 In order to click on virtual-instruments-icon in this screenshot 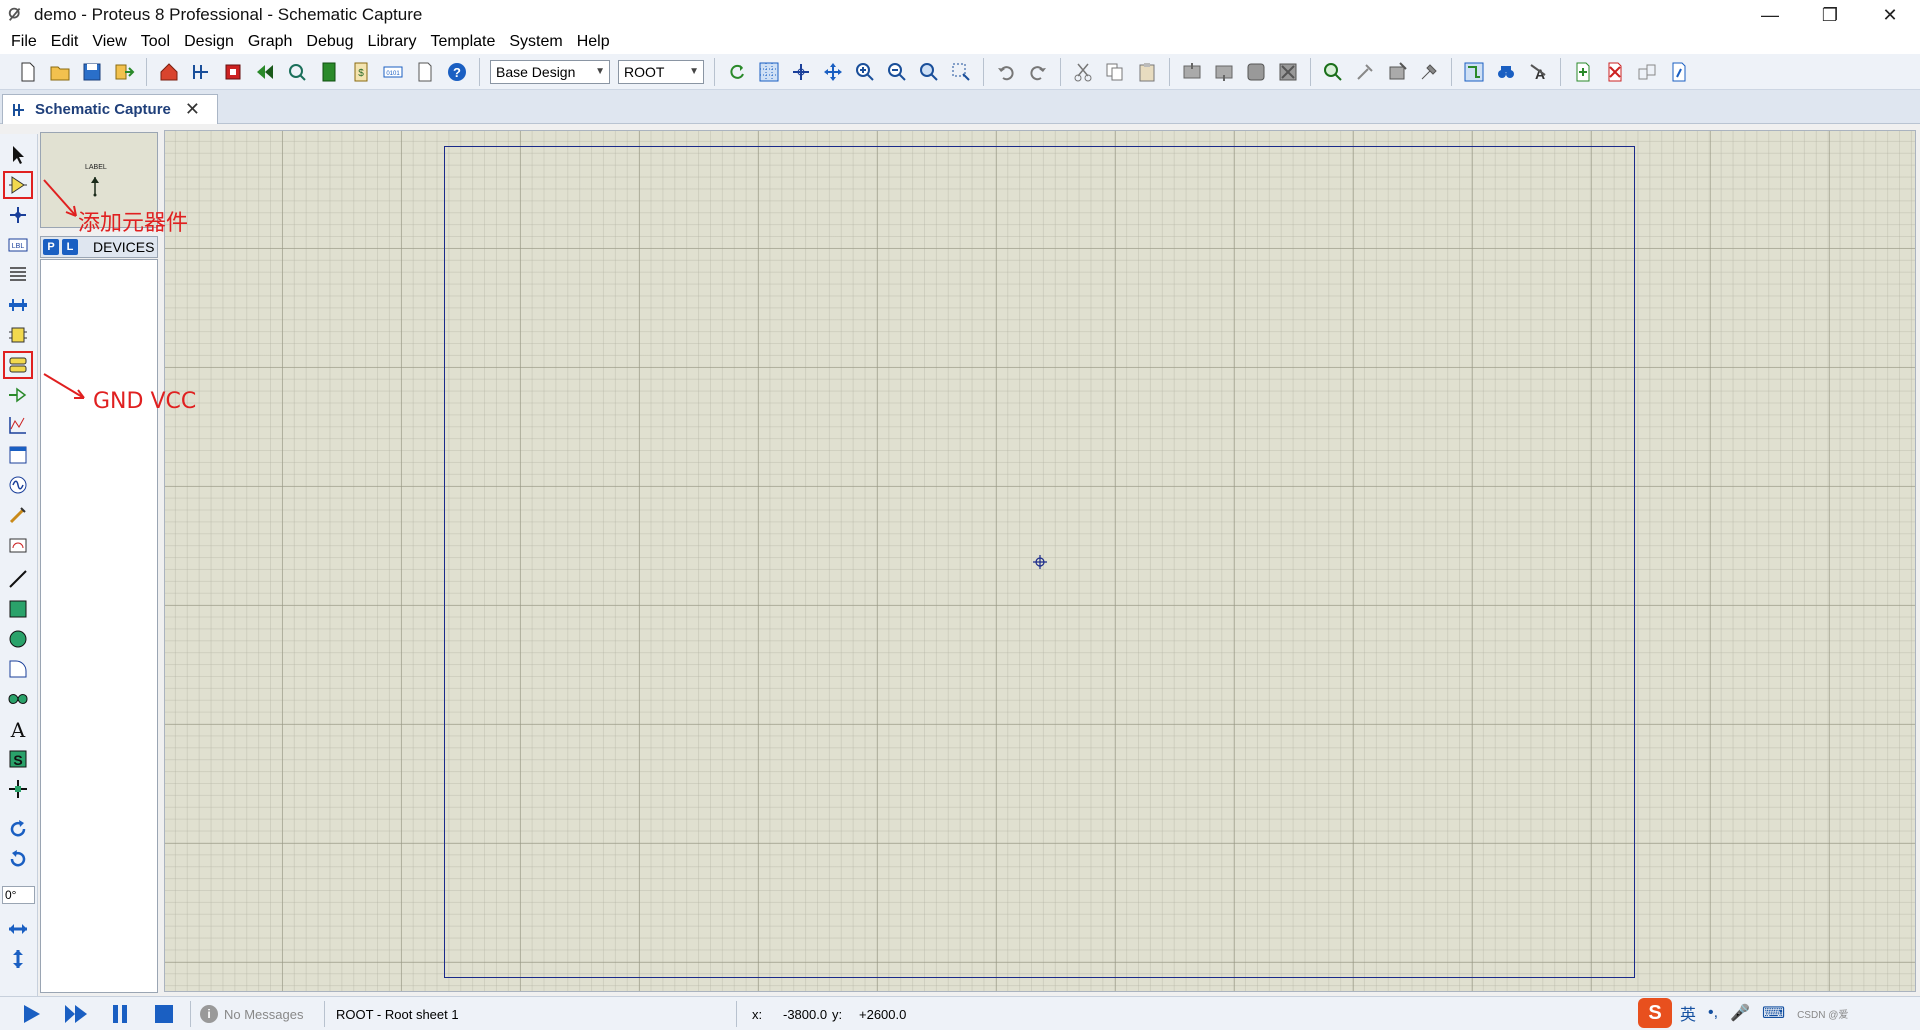, I will do `click(18, 545)`.